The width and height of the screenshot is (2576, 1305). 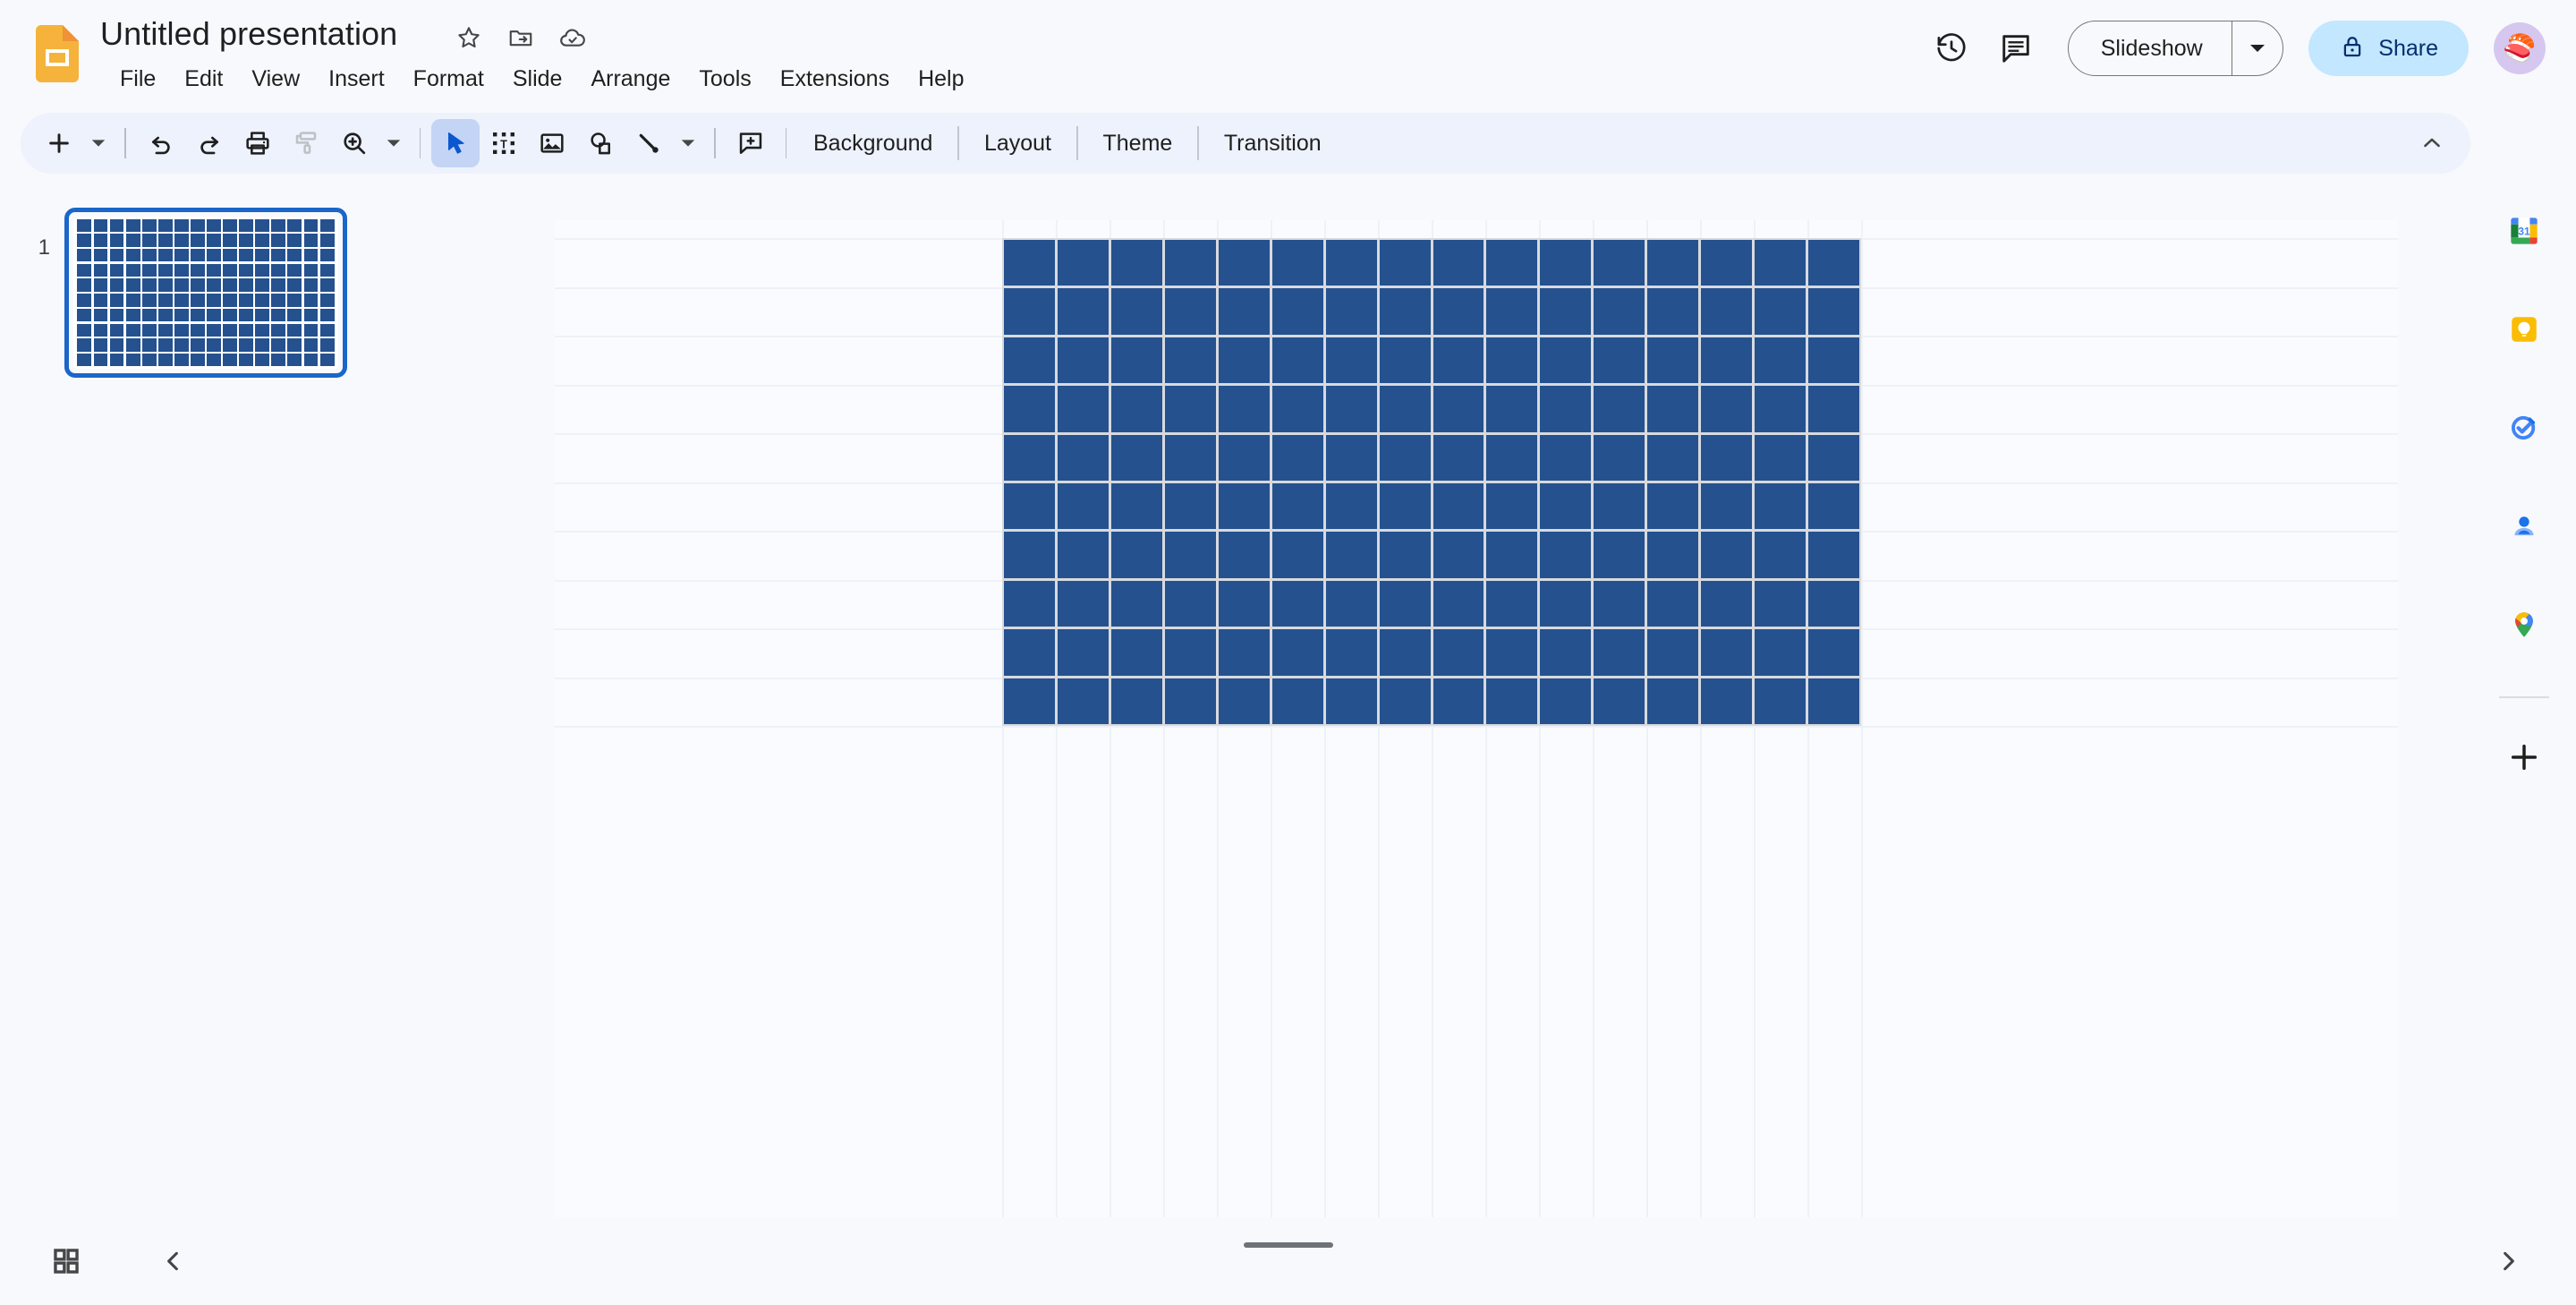 What do you see at coordinates (649, 143) in the screenshot?
I see `line-button` at bounding box center [649, 143].